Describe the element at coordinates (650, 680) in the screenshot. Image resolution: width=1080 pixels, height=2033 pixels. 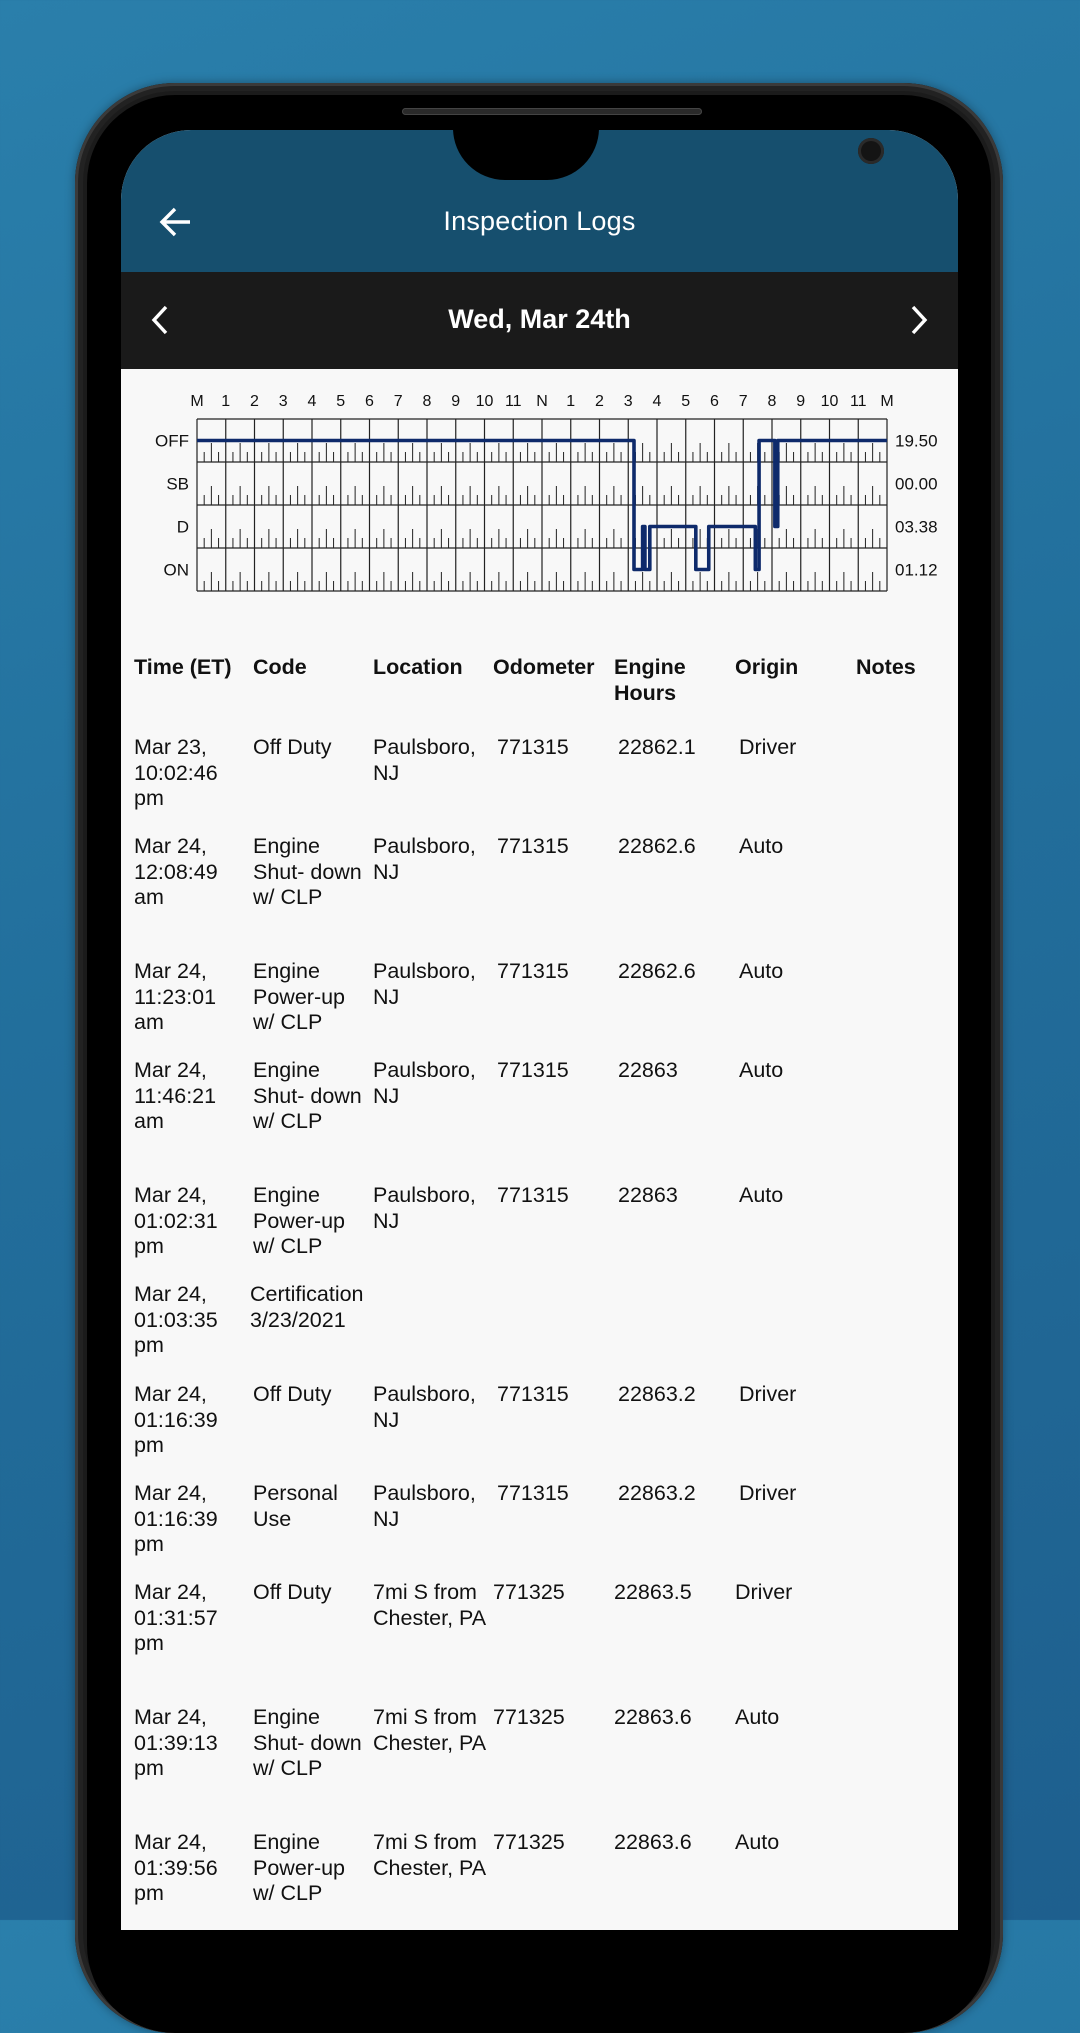
I see `column-header: Engine Hours` at that location.